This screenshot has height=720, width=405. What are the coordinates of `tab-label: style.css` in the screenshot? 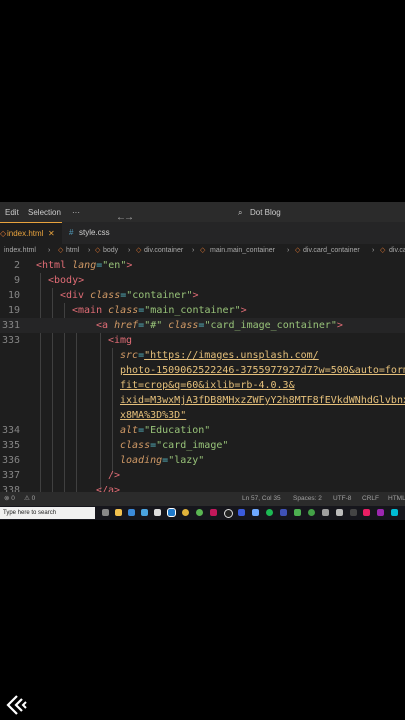 It's located at (94, 232).